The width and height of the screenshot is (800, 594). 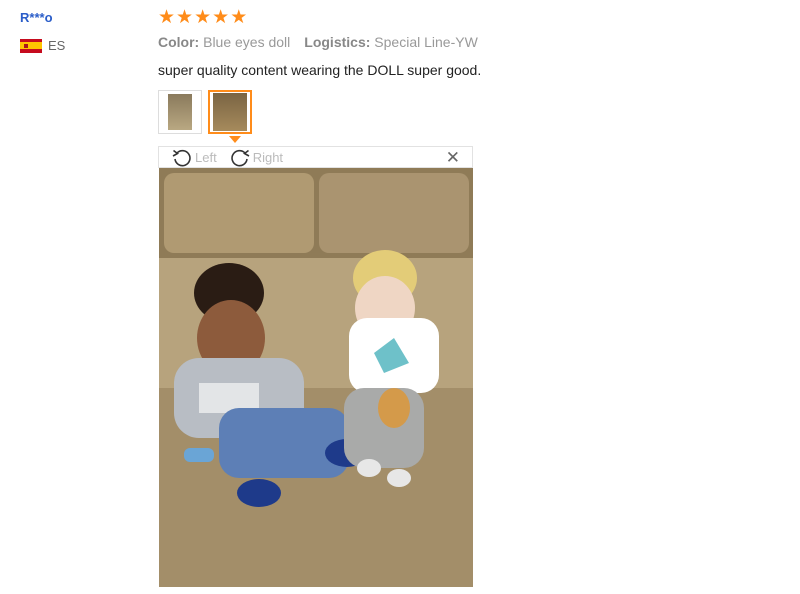 I want to click on rotate-right-button: Right, so click(x=256, y=157).